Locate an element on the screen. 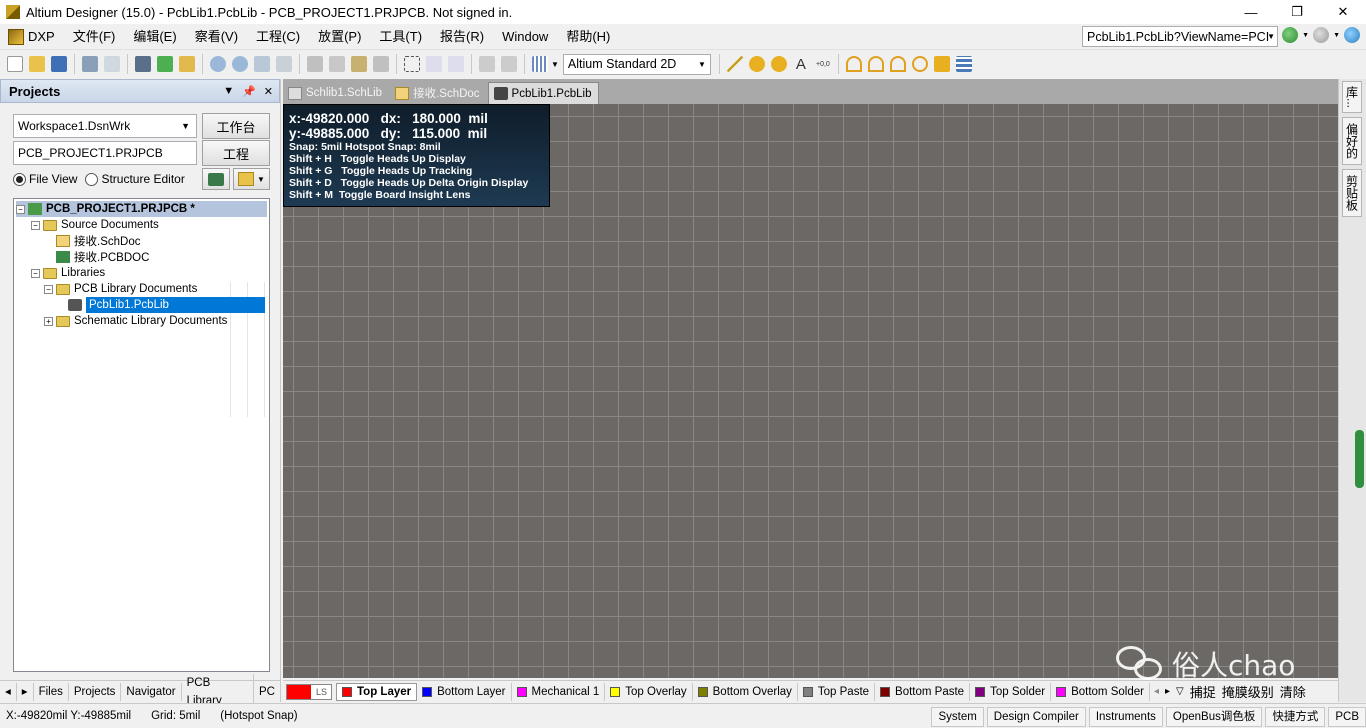  layers-view-button is located at coordinates (216, 179).